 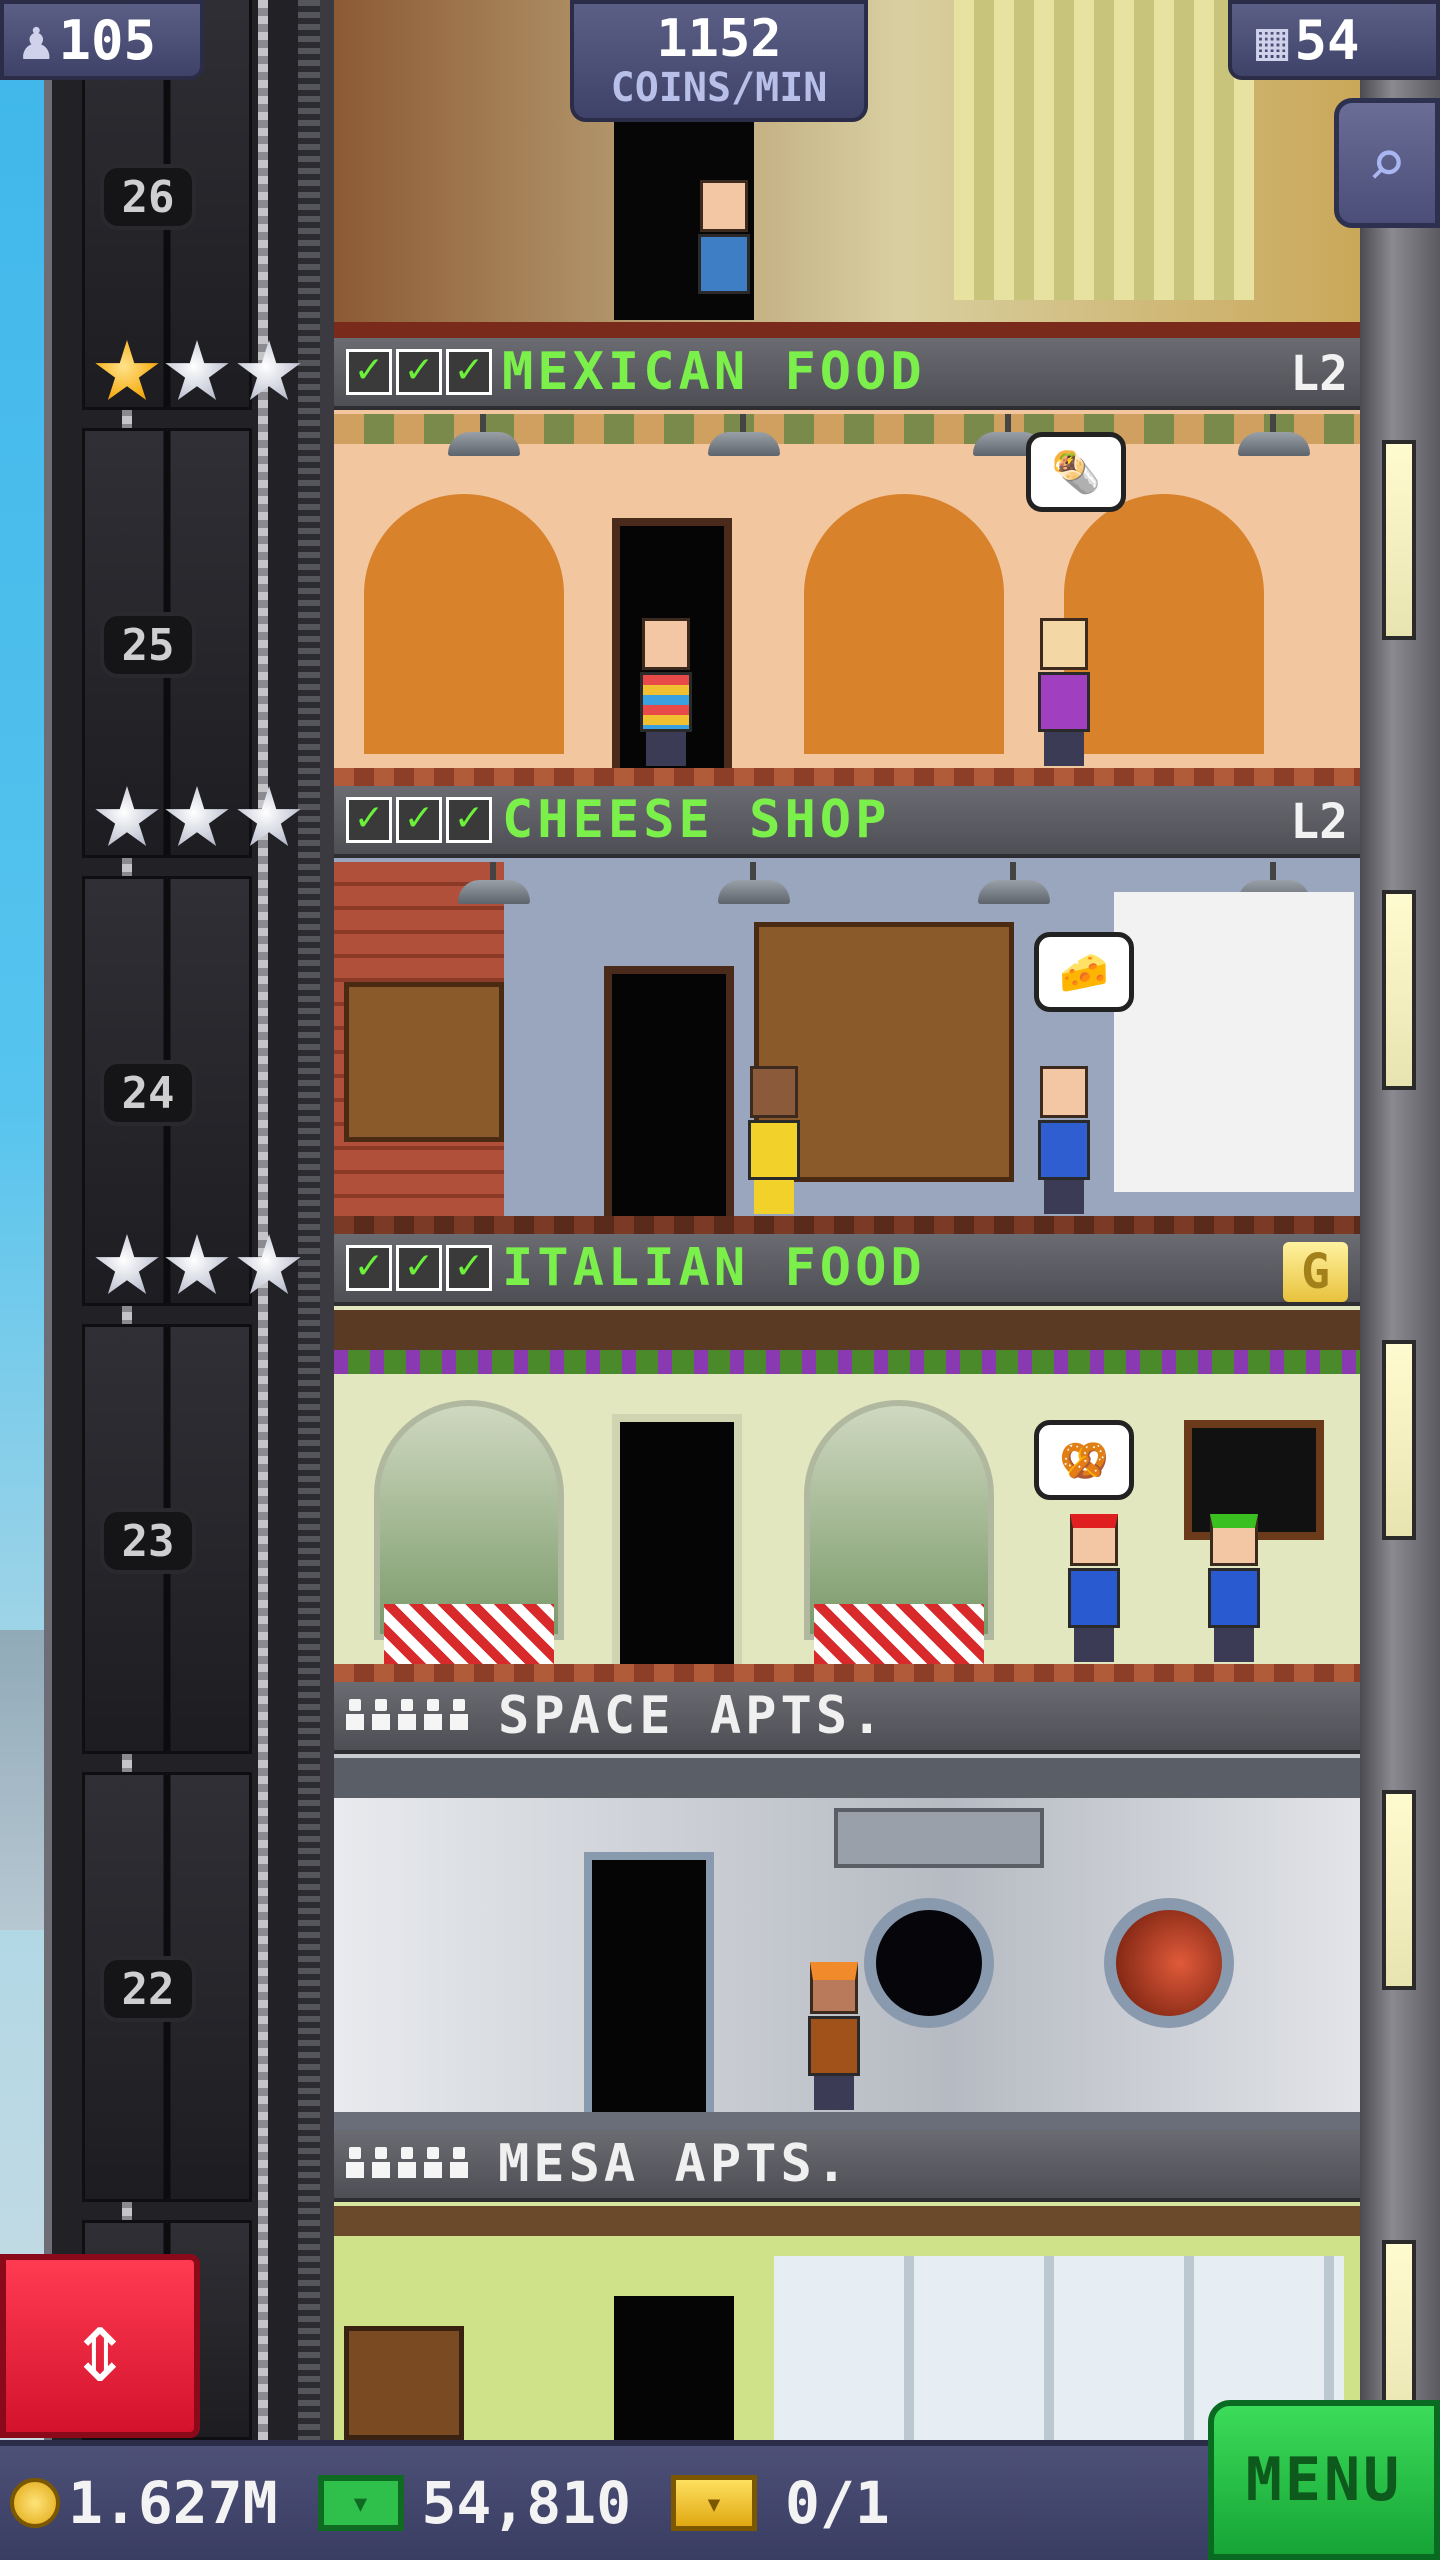 I want to click on floor-name: ITALIAN FOOD, so click(x=714, y=1268).